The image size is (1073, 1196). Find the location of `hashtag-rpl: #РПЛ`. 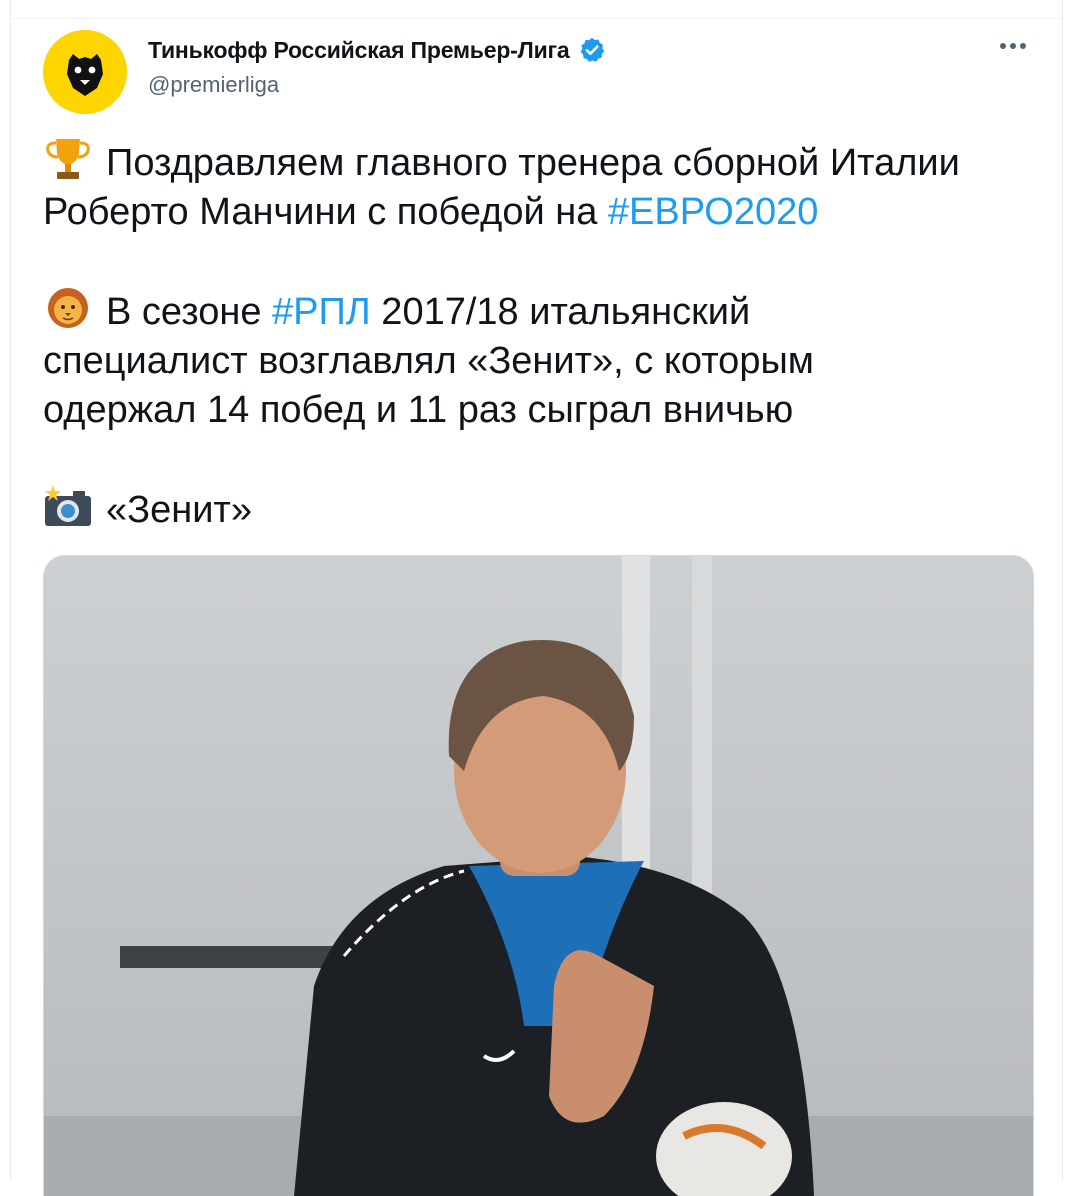

hashtag-rpl: #РПЛ is located at coordinates (321, 312).